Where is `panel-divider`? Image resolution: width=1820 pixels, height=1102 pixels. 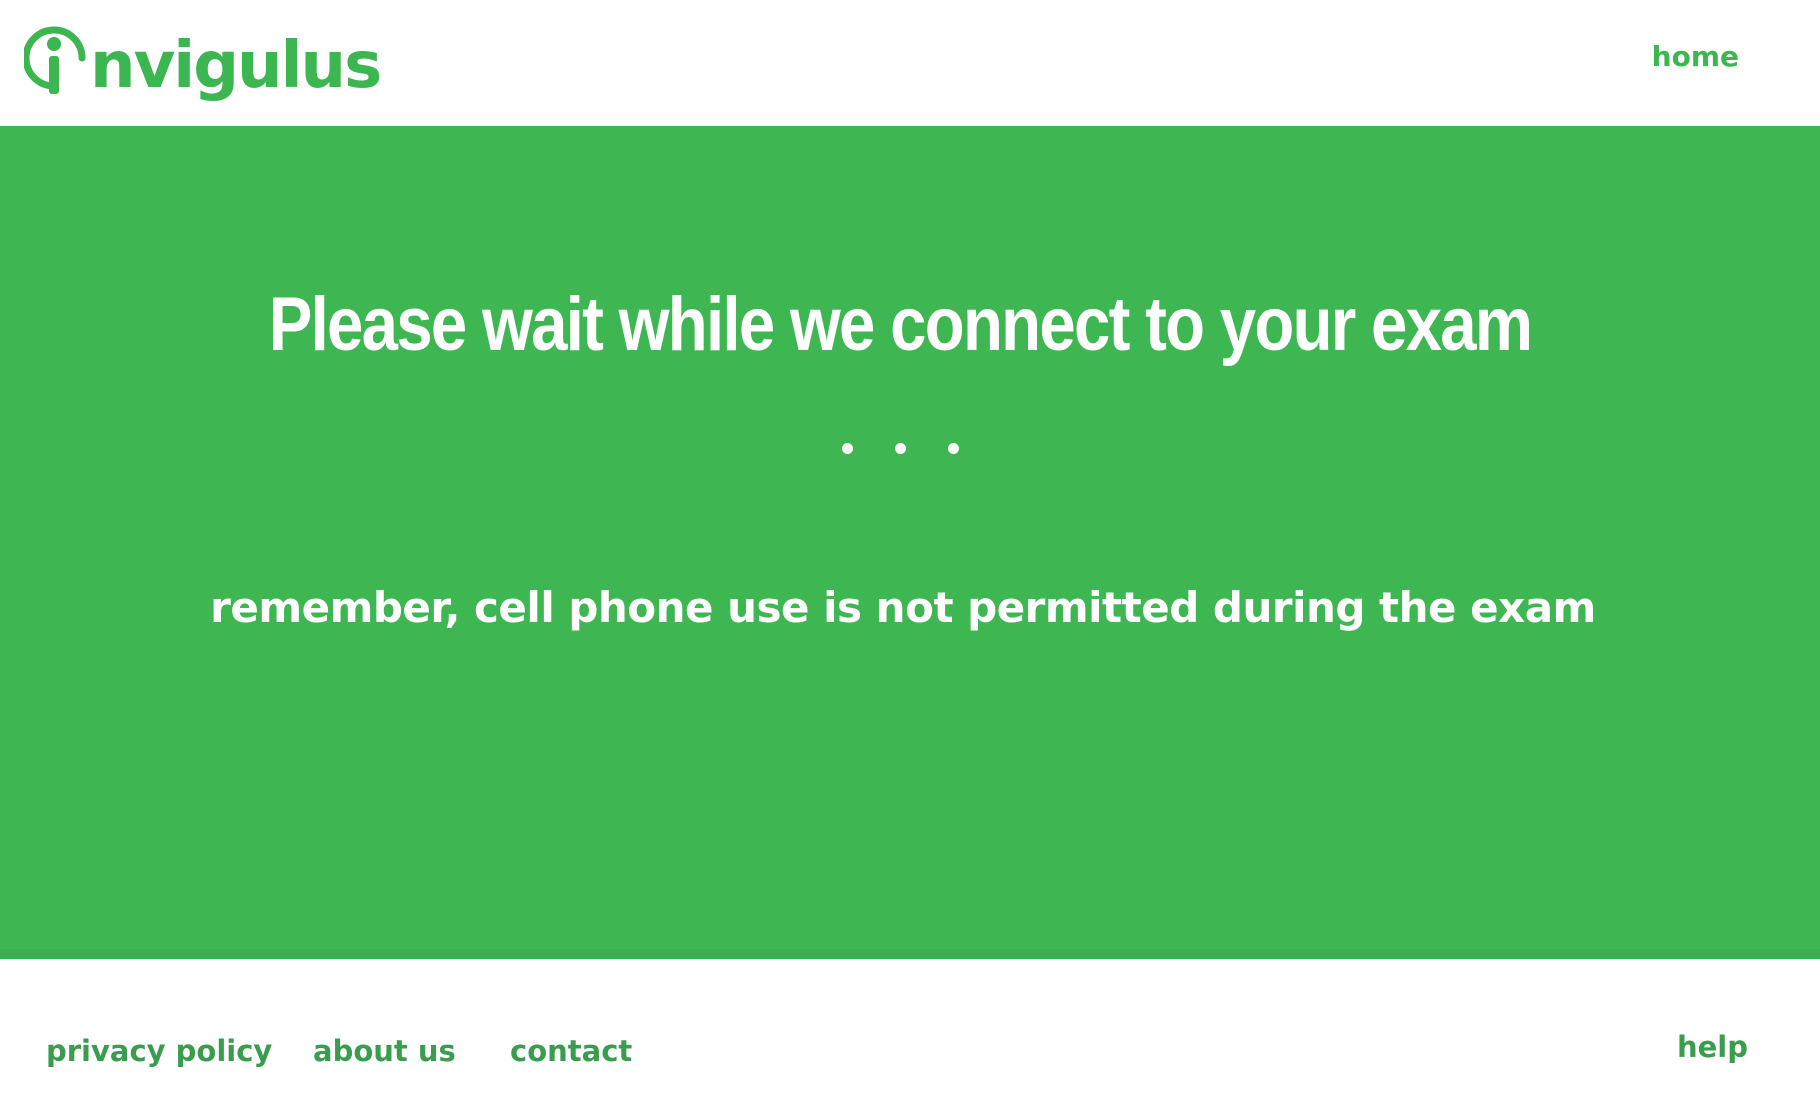
panel-divider is located at coordinates (910, 954).